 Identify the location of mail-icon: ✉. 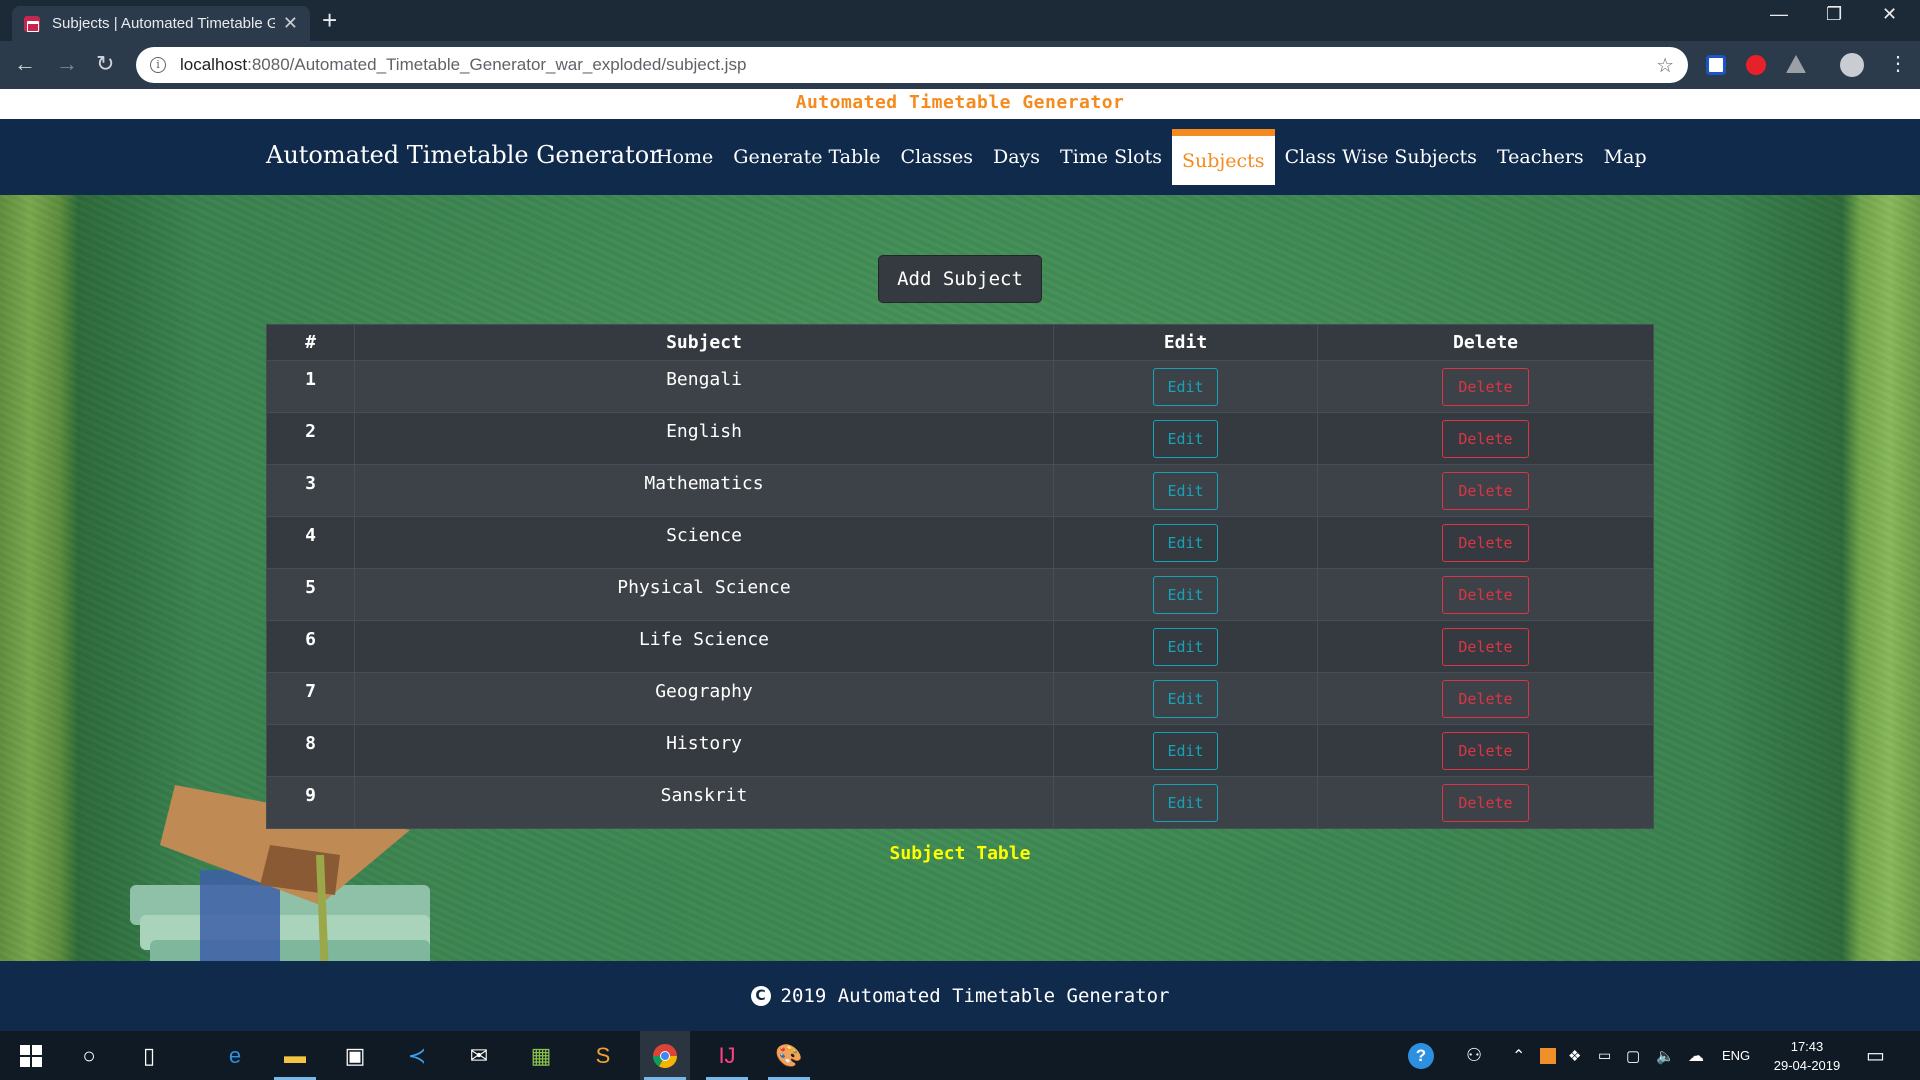
(479, 1055).